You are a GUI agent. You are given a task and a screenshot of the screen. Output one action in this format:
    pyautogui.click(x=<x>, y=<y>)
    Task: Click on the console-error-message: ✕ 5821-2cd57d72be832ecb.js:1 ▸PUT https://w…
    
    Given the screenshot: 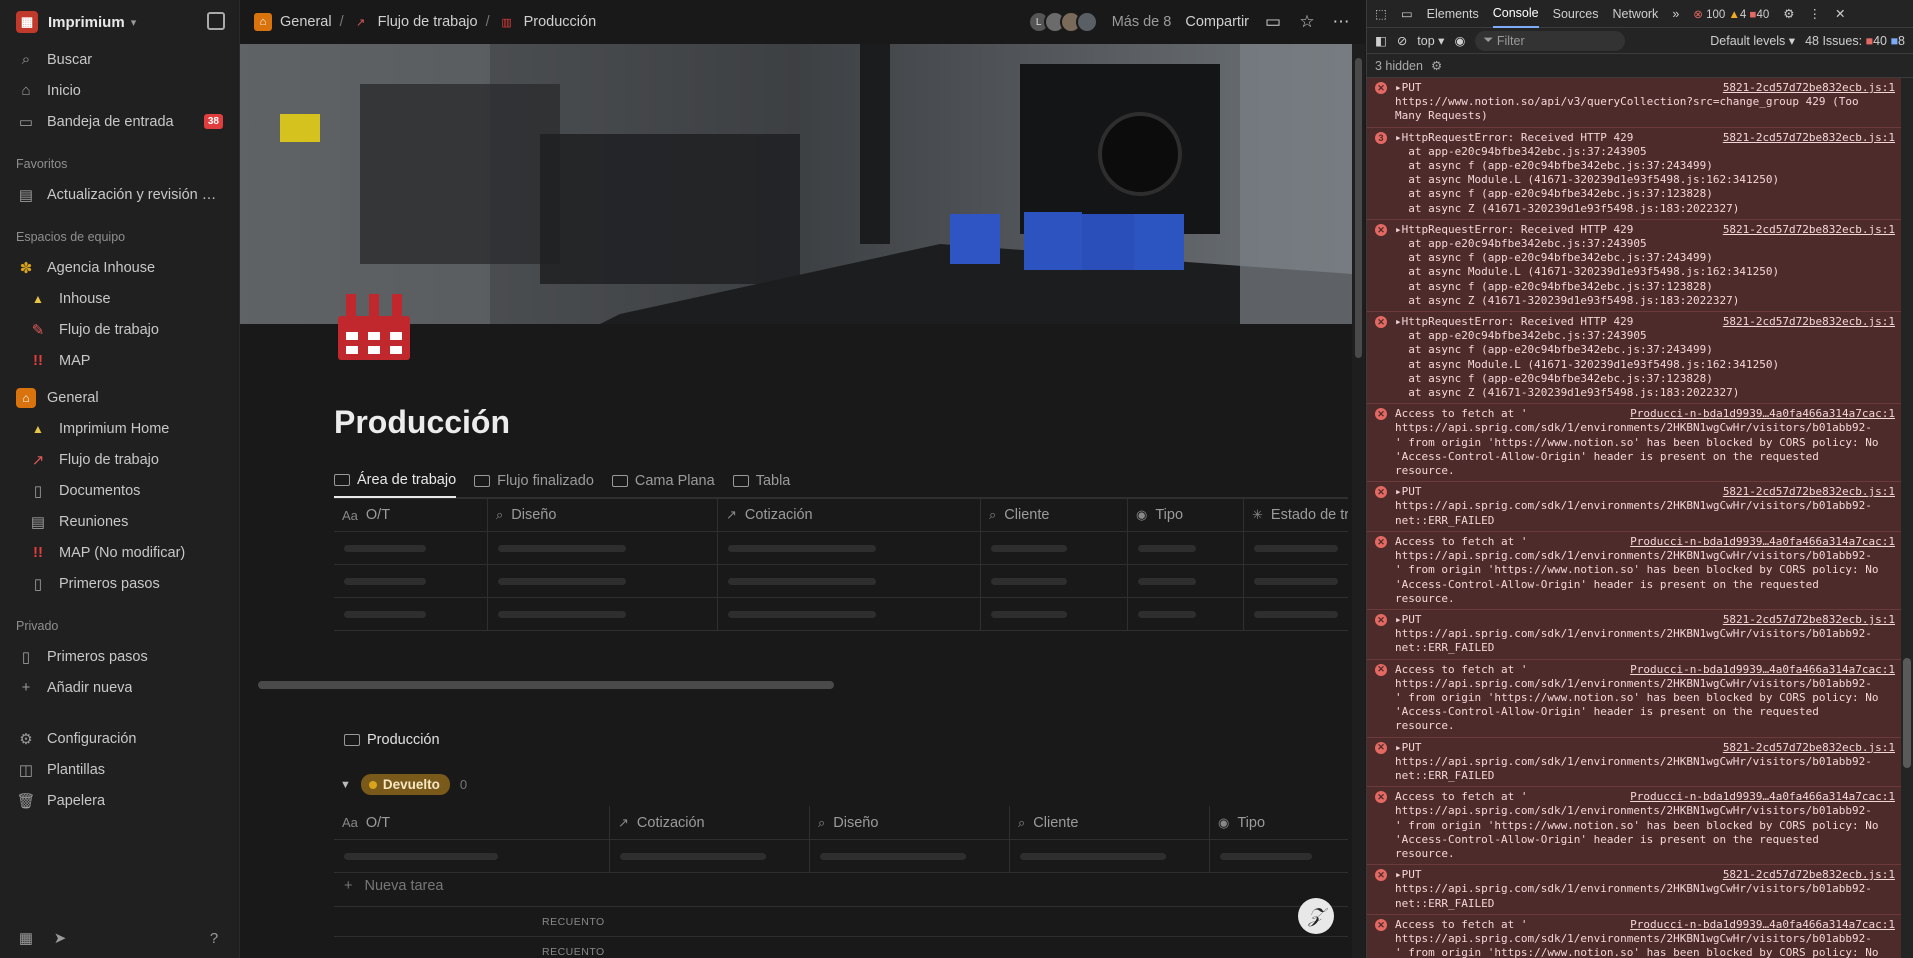 What is the action you would take?
    pyautogui.click(x=1634, y=103)
    